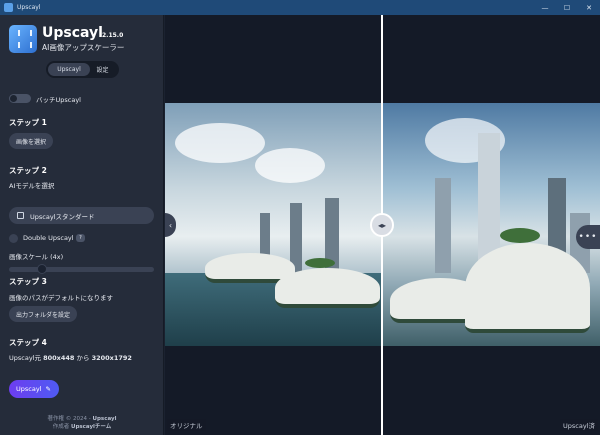 The height and width of the screenshot is (435, 600). Describe the element at coordinates (61, 298) in the screenshot. I see `step3-info: 画像のパスがデフォルトになります` at that location.